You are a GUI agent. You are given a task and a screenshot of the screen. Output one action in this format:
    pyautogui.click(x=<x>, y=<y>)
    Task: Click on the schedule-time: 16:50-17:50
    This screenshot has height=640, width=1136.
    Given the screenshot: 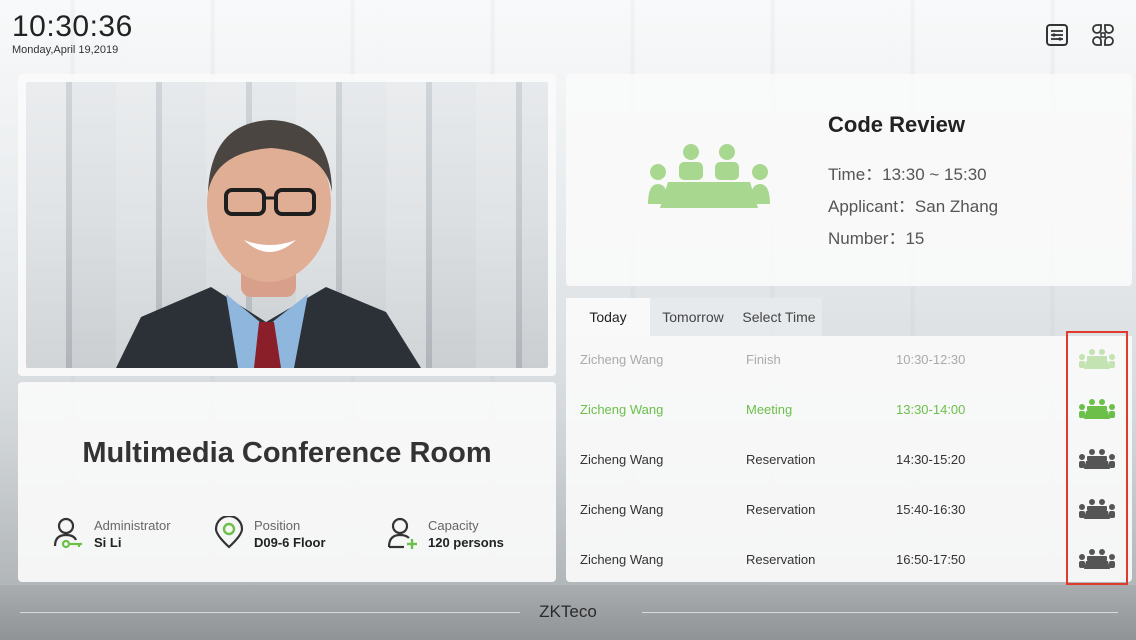 What is the action you would take?
    pyautogui.click(x=931, y=559)
    